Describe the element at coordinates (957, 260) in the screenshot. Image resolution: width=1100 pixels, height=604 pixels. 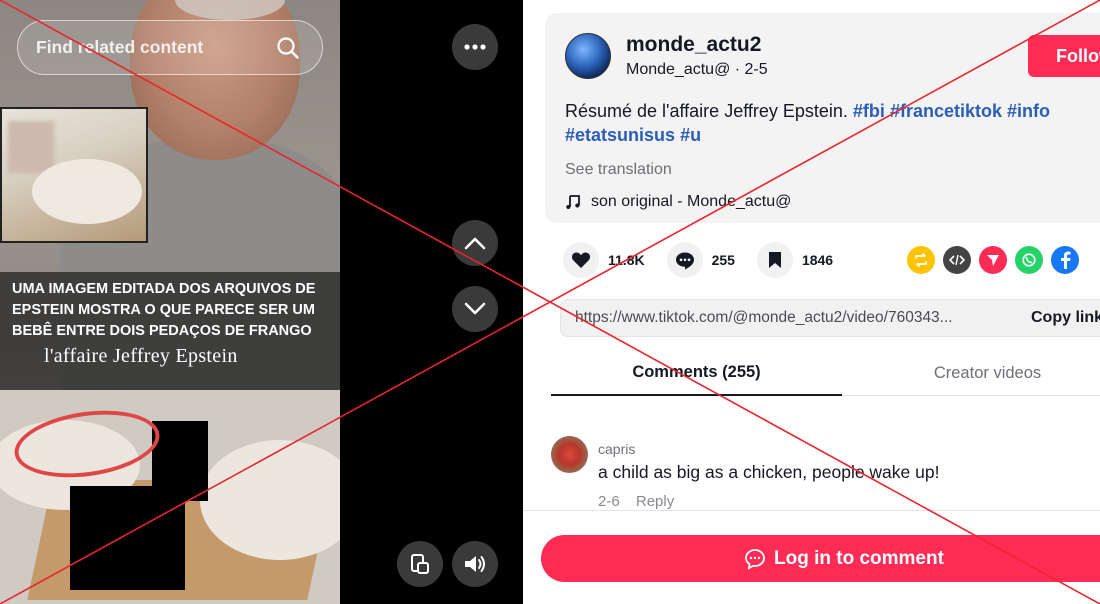
I see `embed-icon` at that location.